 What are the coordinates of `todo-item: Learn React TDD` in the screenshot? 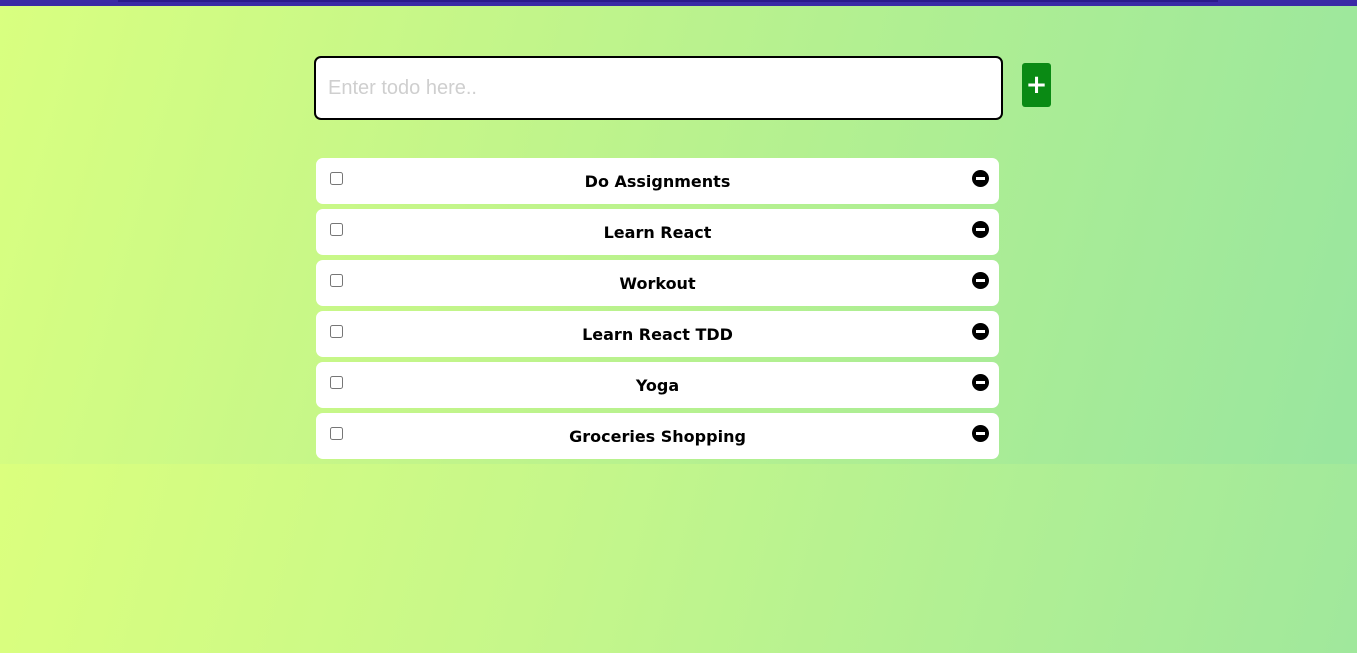 It's located at (657, 334).